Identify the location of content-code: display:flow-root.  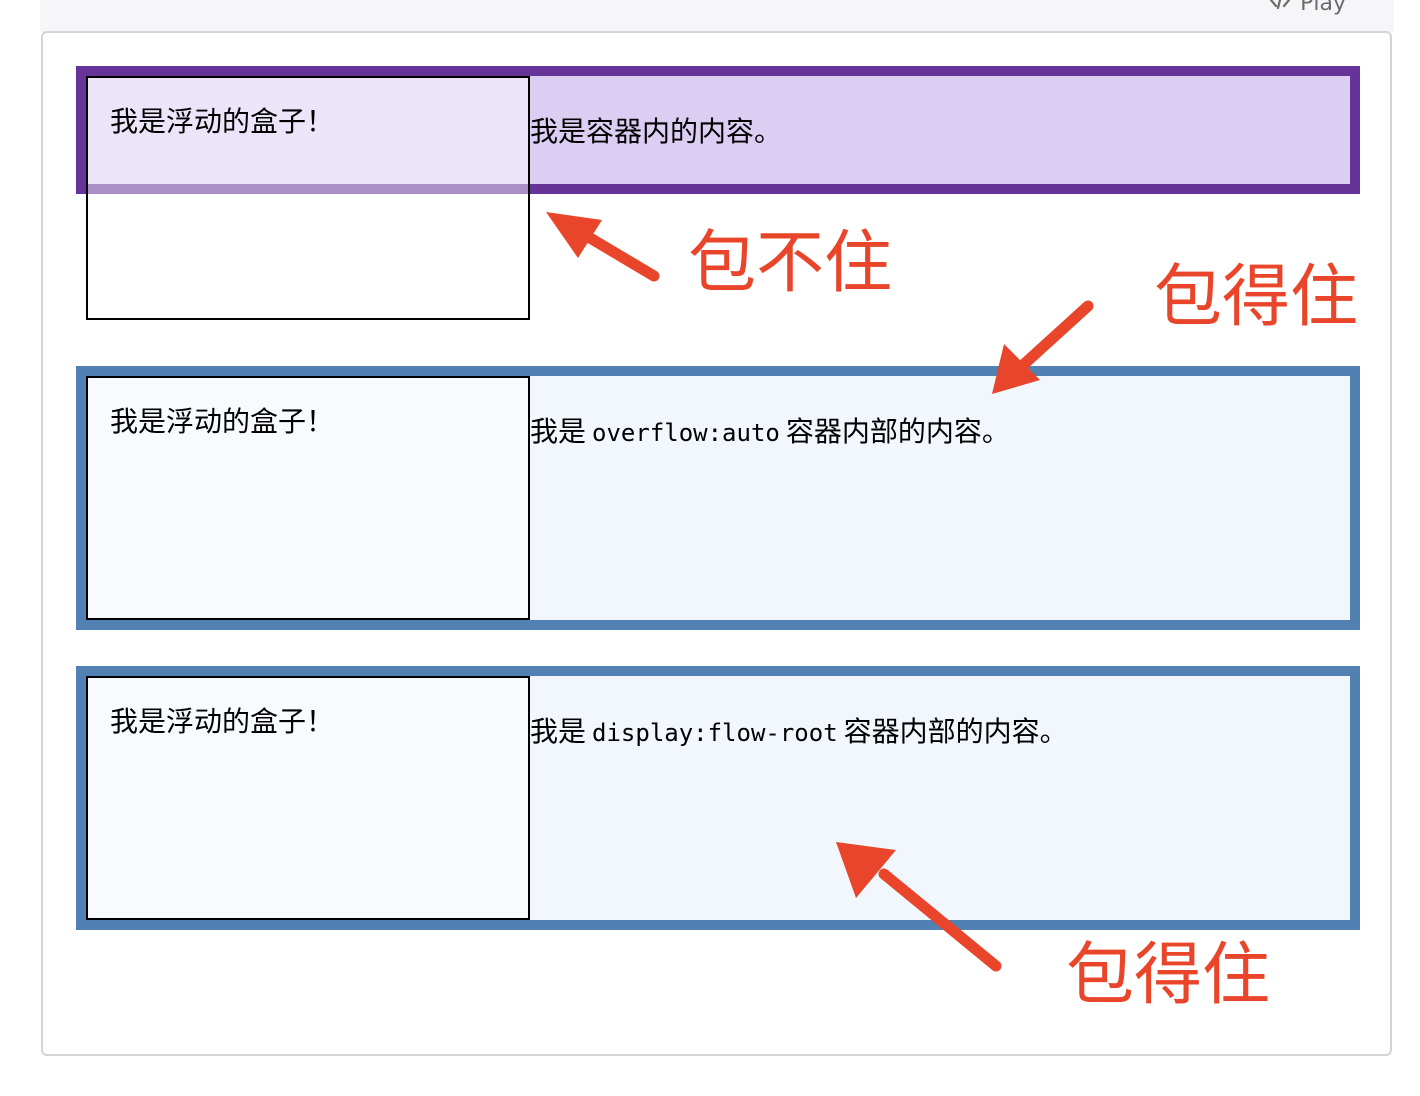
(715, 733).